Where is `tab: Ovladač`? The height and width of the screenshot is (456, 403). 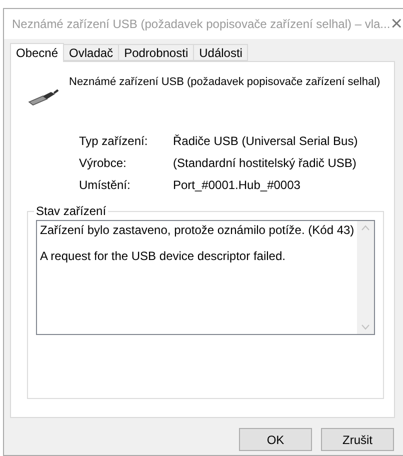 tab: Ovladač is located at coordinates (91, 52).